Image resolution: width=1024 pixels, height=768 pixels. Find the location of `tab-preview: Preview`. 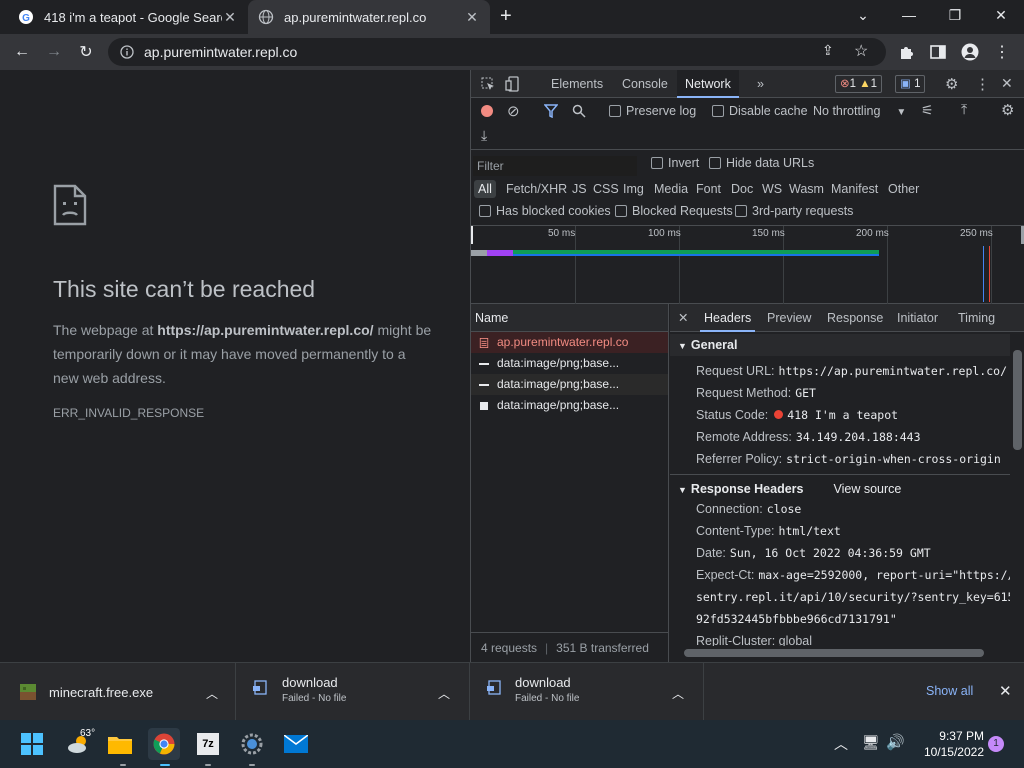

tab-preview: Preview is located at coordinates (789, 318).